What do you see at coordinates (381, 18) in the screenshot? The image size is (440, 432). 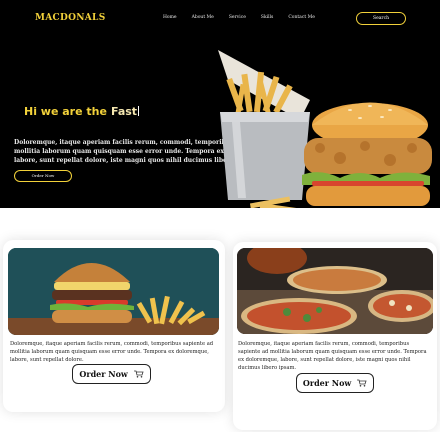 I see `search-button: Search` at bounding box center [381, 18].